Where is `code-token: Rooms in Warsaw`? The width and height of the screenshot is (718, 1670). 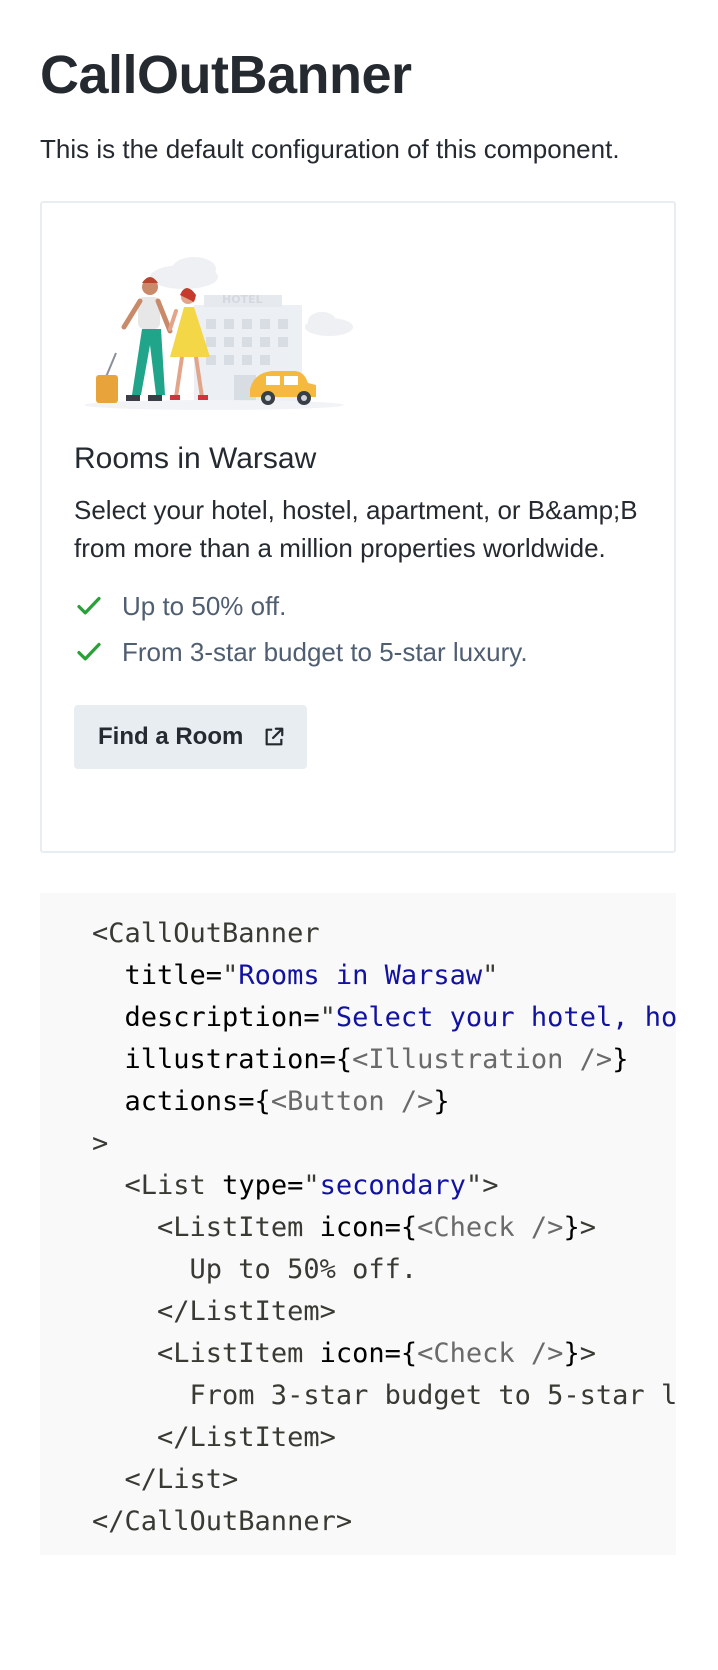 code-token: Rooms in Warsaw is located at coordinates (360, 975).